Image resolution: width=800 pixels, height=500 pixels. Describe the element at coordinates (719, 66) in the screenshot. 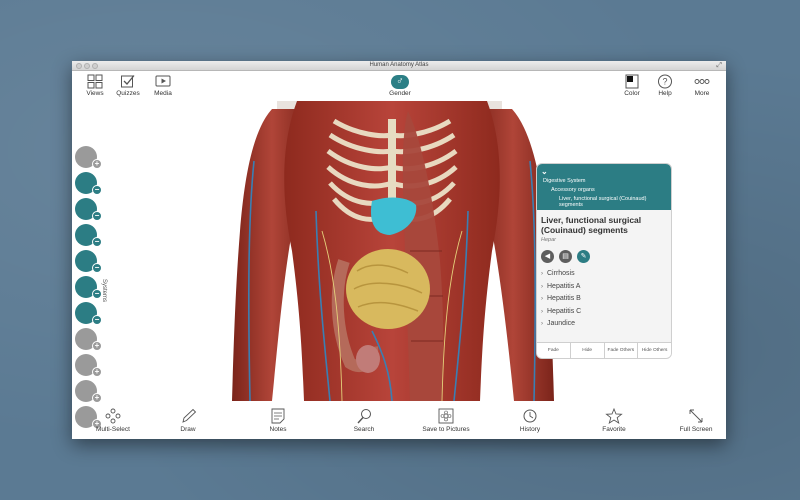

I see `window-fullscreen-icon: ⤢` at that location.